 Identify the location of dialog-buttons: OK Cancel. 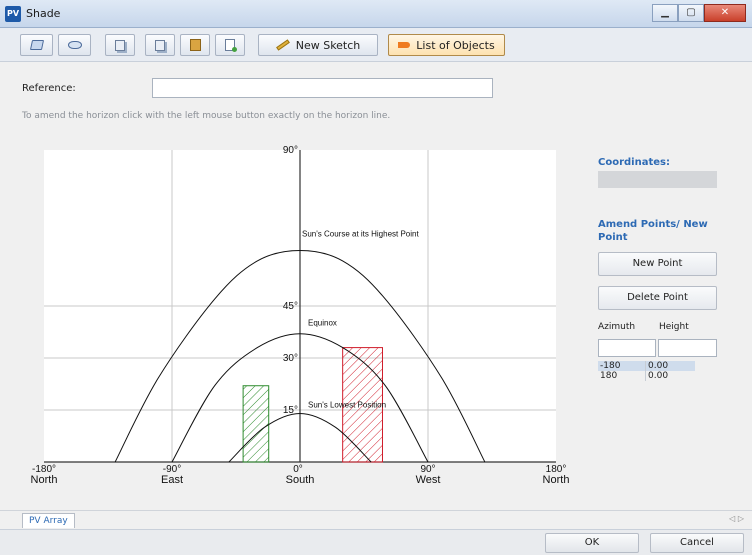
(376, 542).